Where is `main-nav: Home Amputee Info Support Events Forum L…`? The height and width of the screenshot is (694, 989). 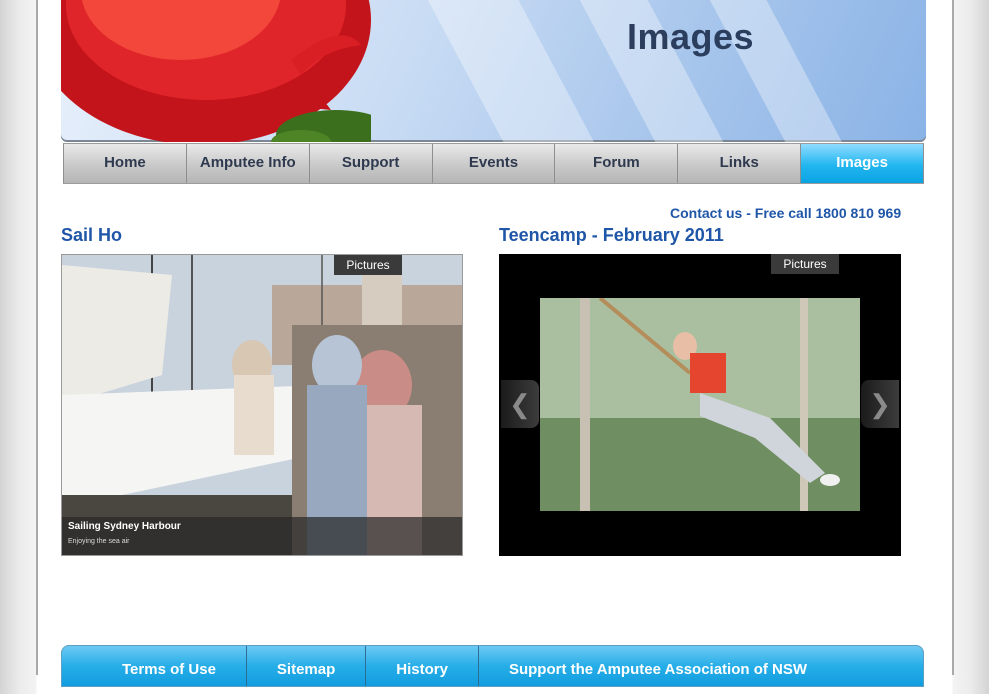 main-nav: Home Amputee Info Support Events Forum L… is located at coordinates (494, 163).